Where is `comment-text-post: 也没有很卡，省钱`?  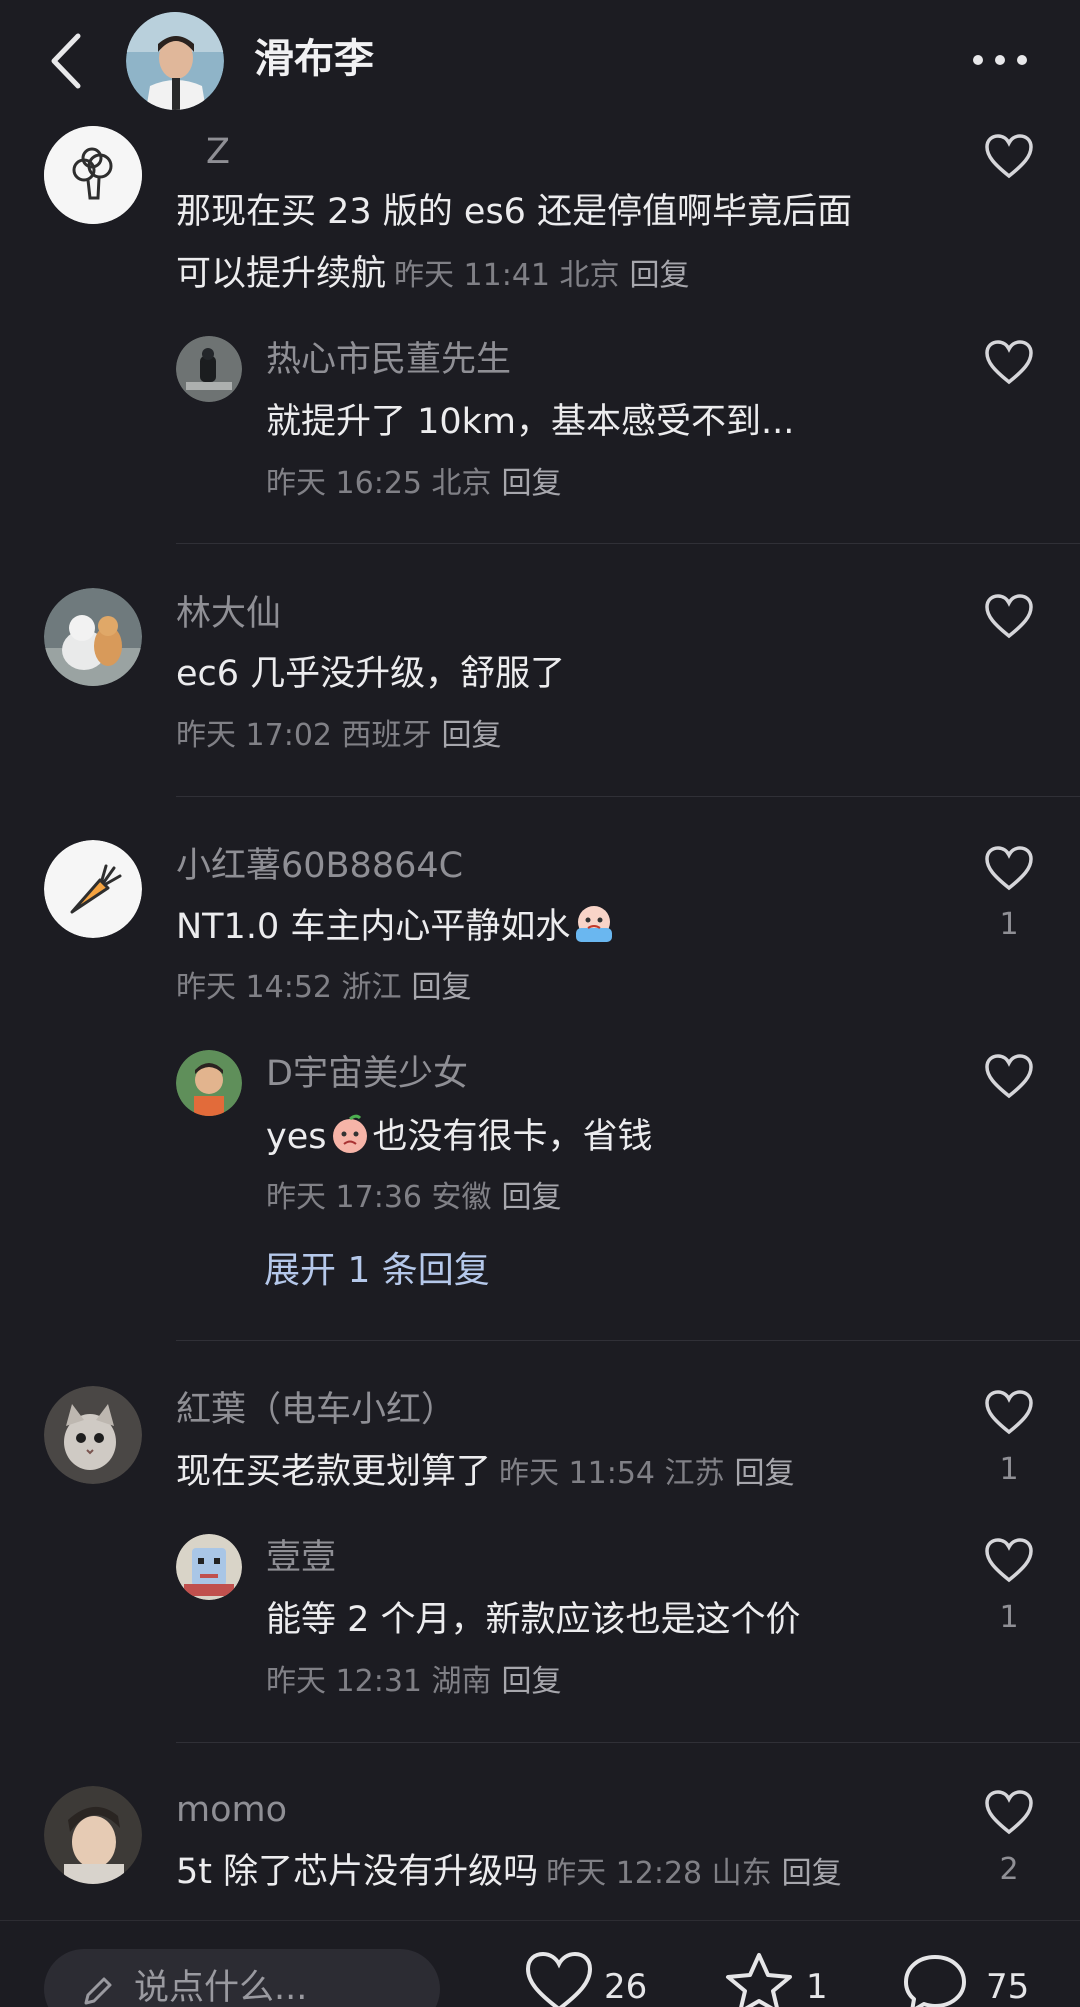 comment-text-post: 也没有很卡，省钱 is located at coordinates (512, 1137).